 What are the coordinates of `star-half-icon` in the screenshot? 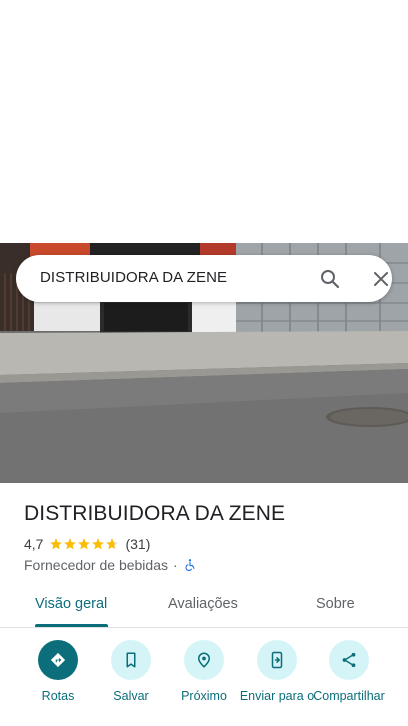 It's located at (112, 544).